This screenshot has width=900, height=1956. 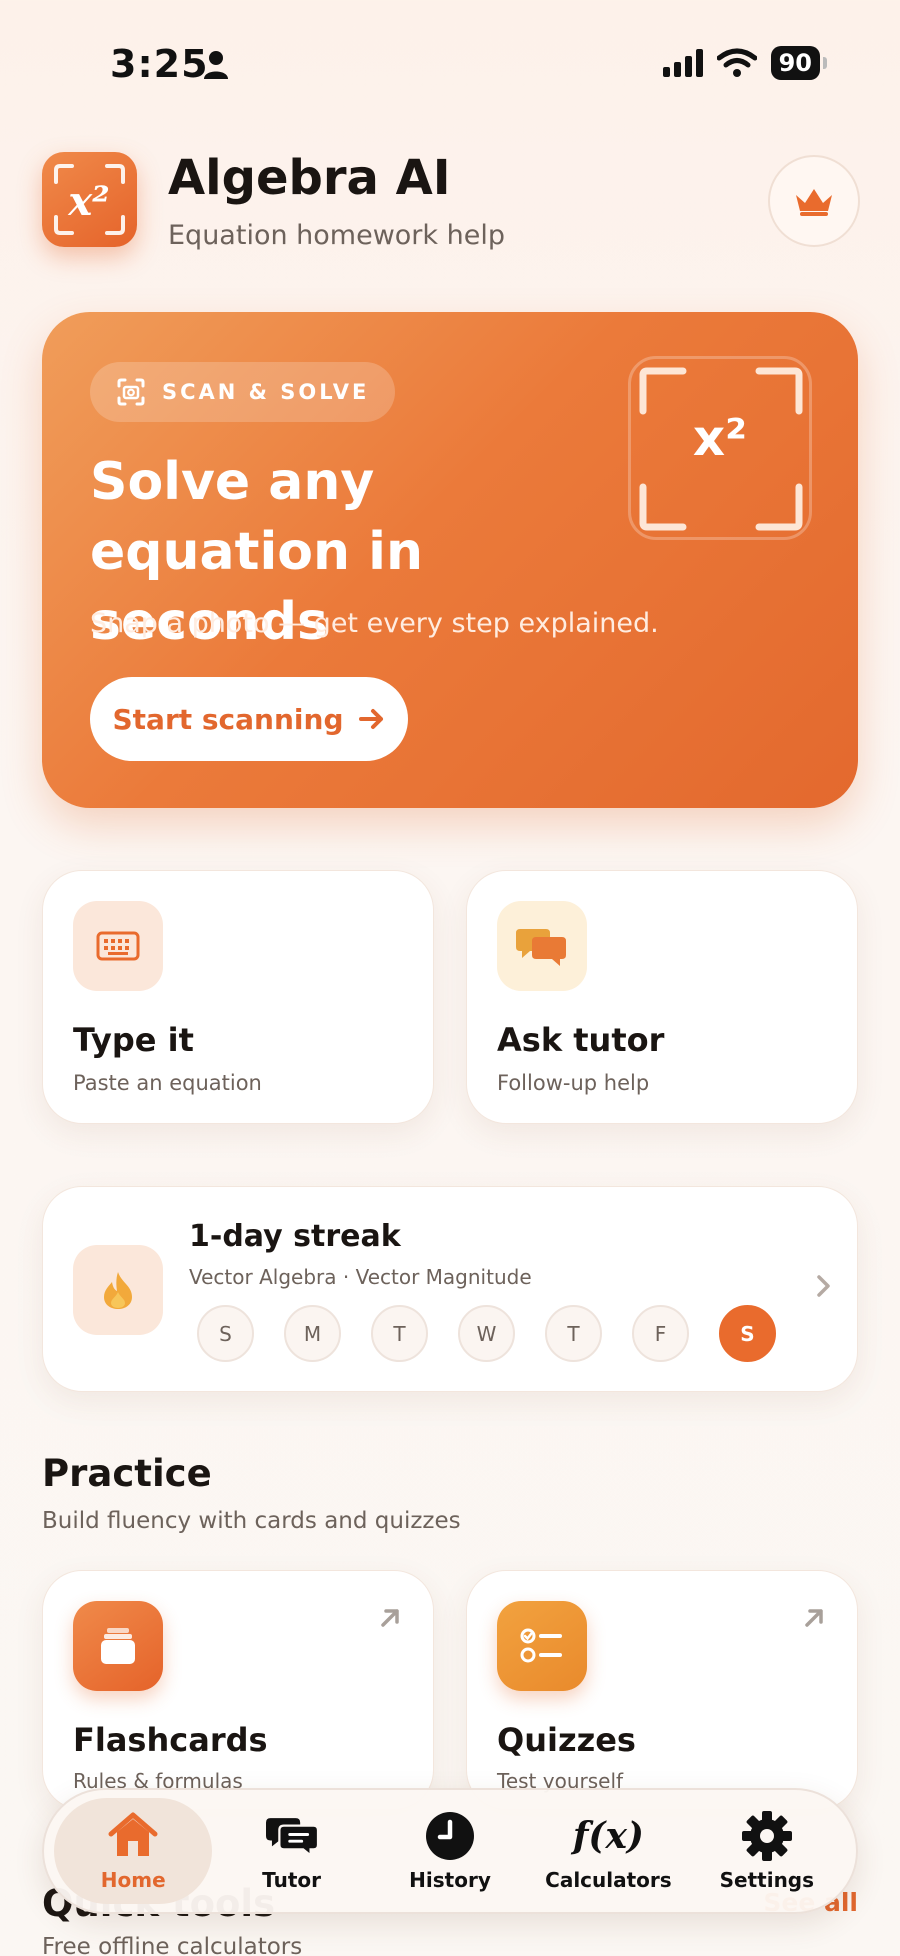 What do you see at coordinates (767, 1836) in the screenshot?
I see `gear-icon` at bounding box center [767, 1836].